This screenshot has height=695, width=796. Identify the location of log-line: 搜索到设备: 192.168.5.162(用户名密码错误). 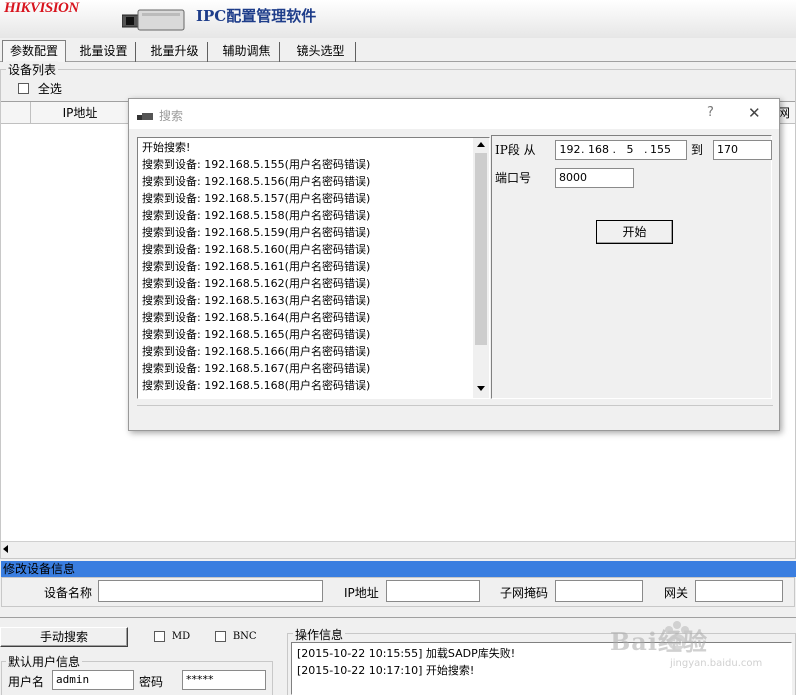
(256, 283).